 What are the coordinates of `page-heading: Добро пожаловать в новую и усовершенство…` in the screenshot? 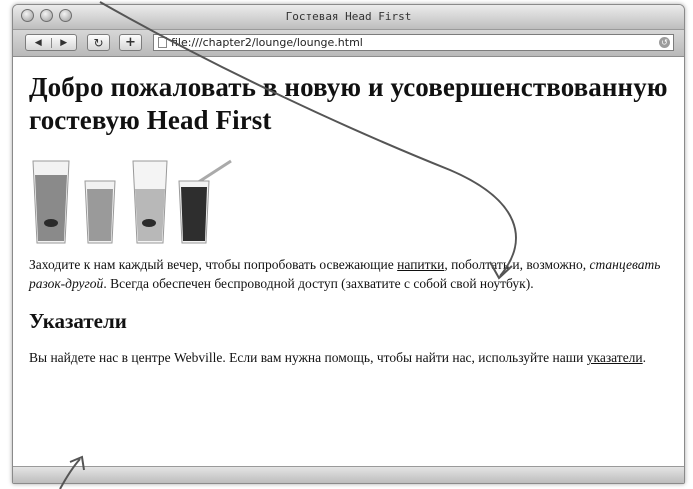 It's located at (348, 103).